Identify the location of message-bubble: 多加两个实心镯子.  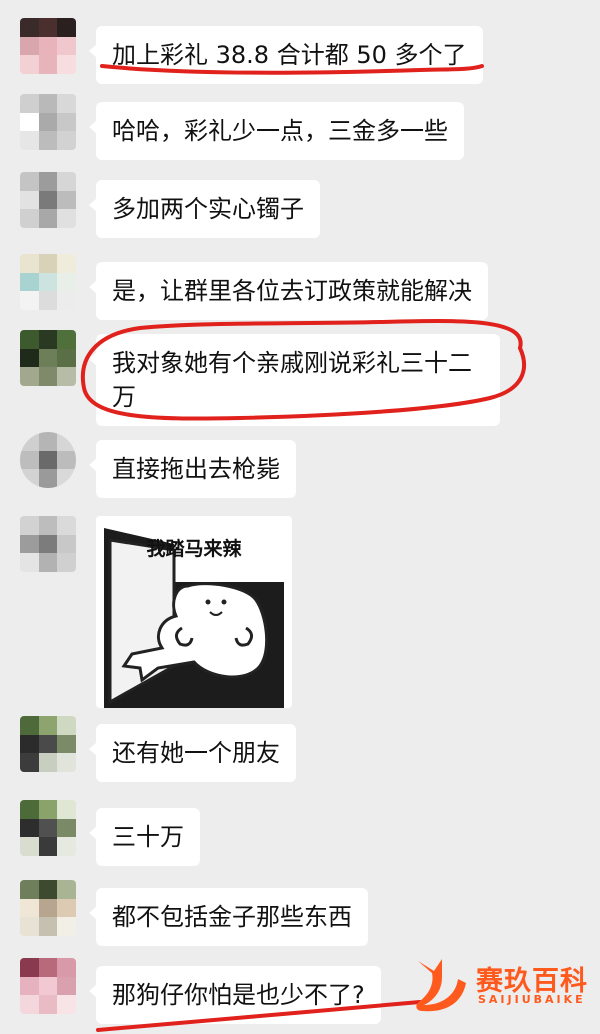
(204, 209).